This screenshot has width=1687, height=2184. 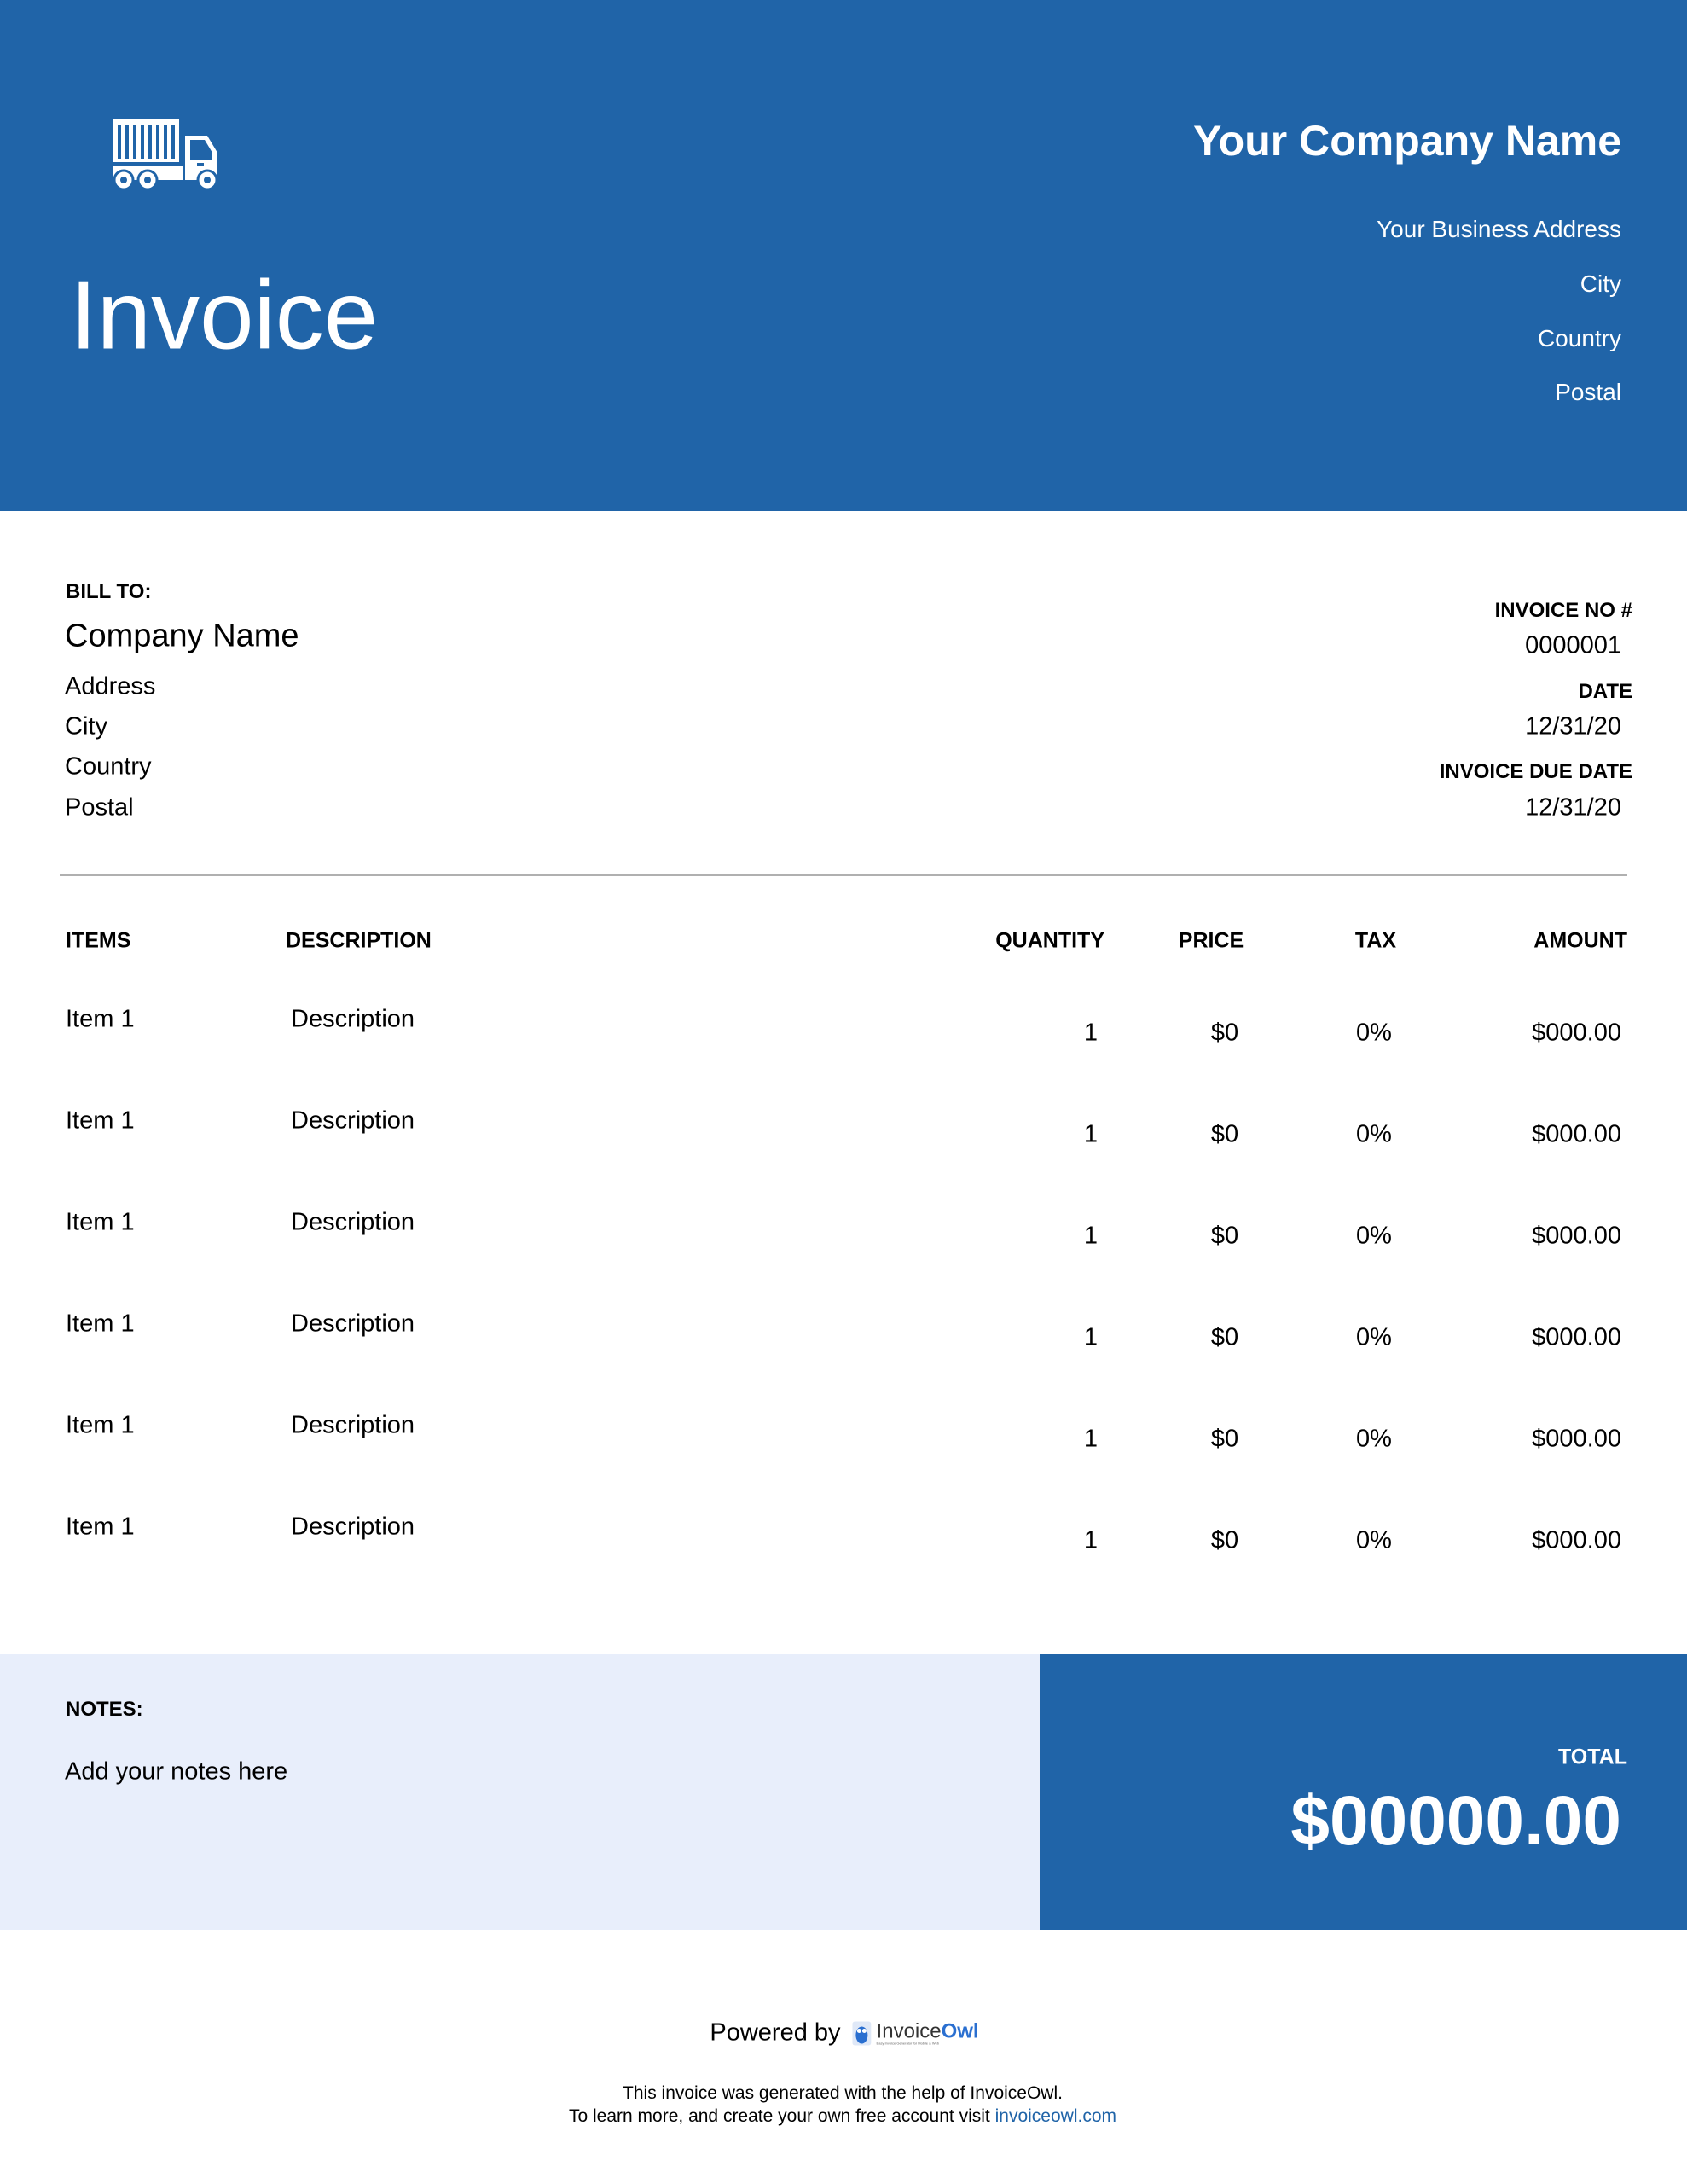 What do you see at coordinates (1573, 726) in the screenshot?
I see `invoice-date: 12/31/20` at bounding box center [1573, 726].